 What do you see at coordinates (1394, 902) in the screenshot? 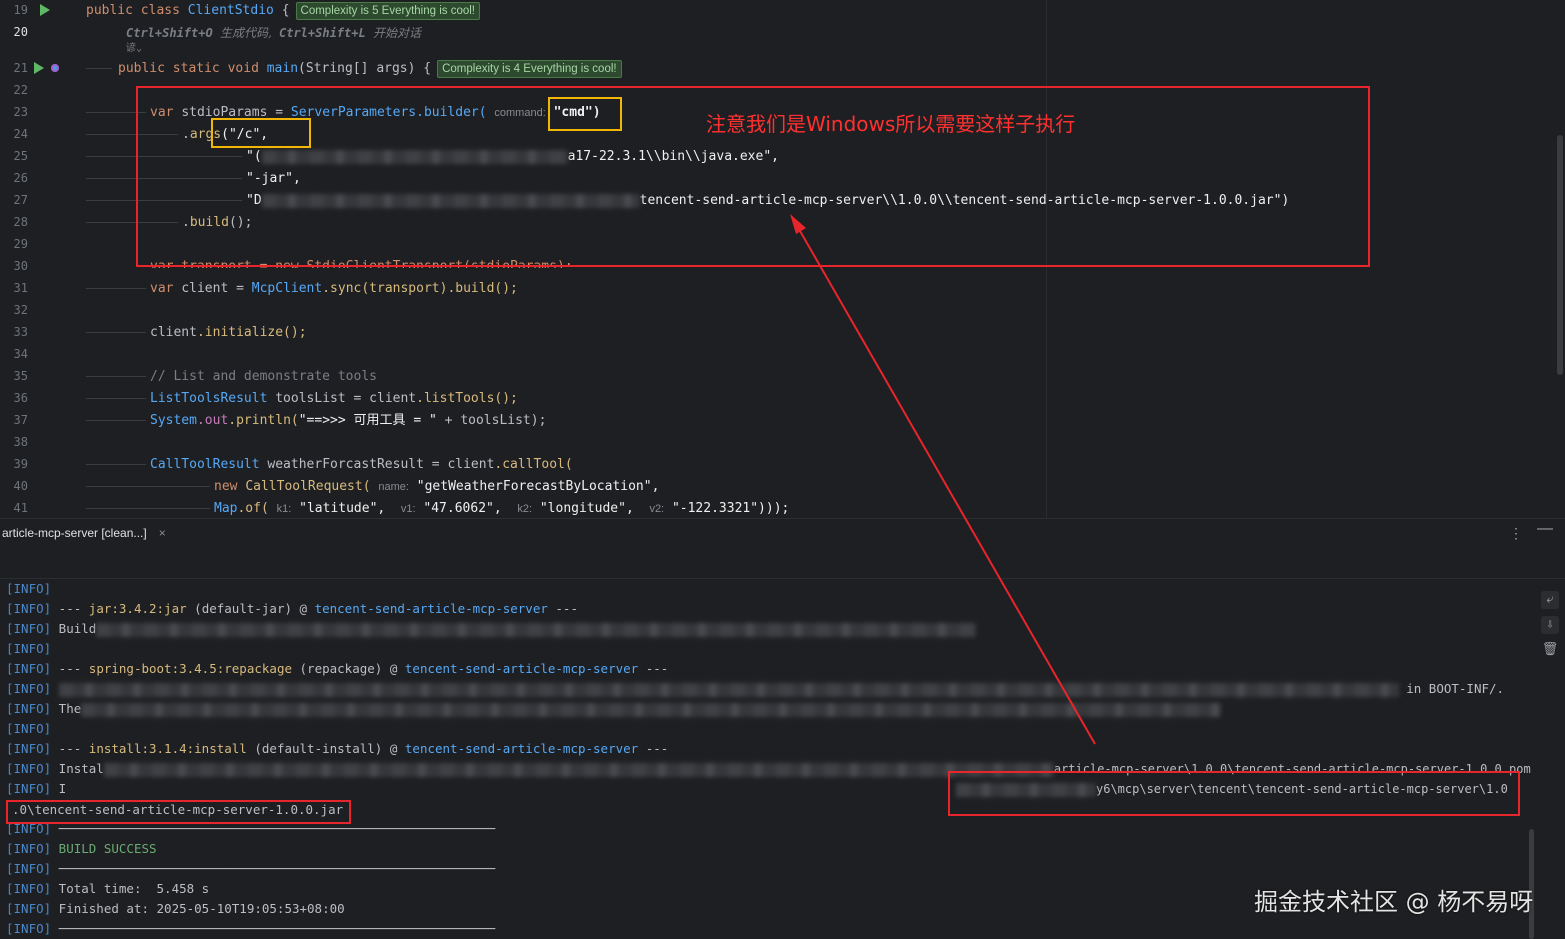
I see `watermark: 掘金技术社区 @ 杨不易呀` at bounding box center [1394, 902].